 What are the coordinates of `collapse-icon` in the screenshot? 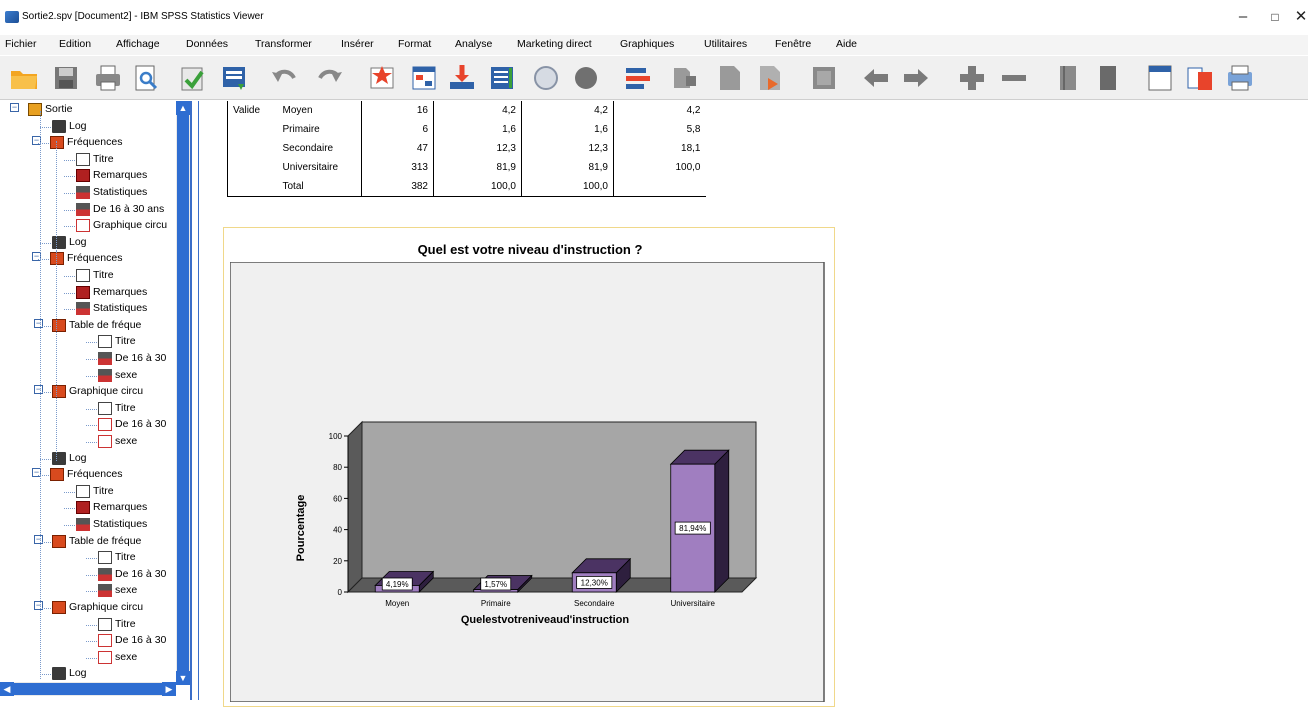 It's located at (1014, 78).